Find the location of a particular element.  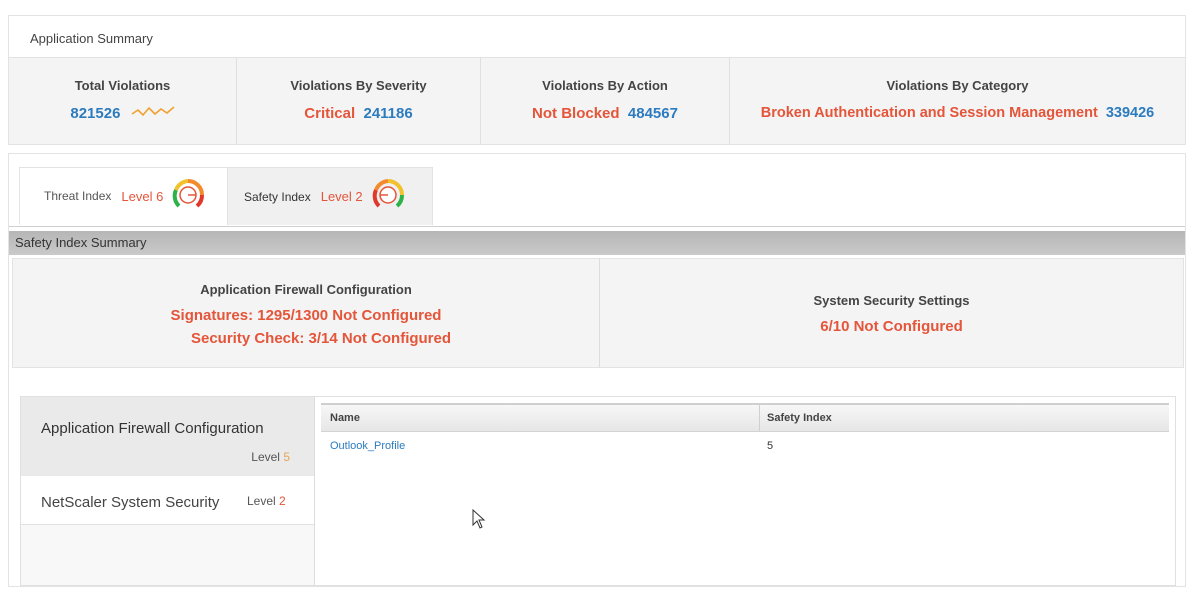

list-item-name: Application Firewall Configuration is located at coordinates (152, 428).